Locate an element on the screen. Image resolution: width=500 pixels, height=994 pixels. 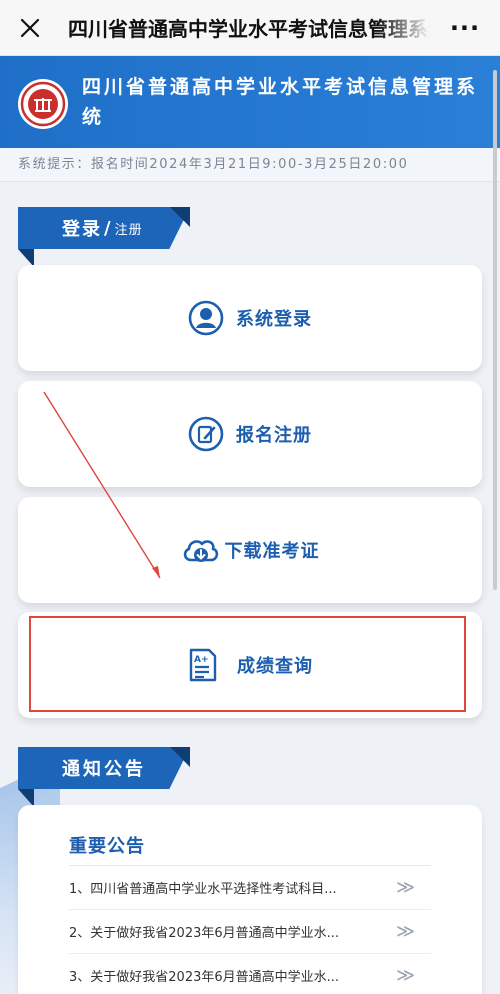
close-icon is located at coordinates (30, 27).